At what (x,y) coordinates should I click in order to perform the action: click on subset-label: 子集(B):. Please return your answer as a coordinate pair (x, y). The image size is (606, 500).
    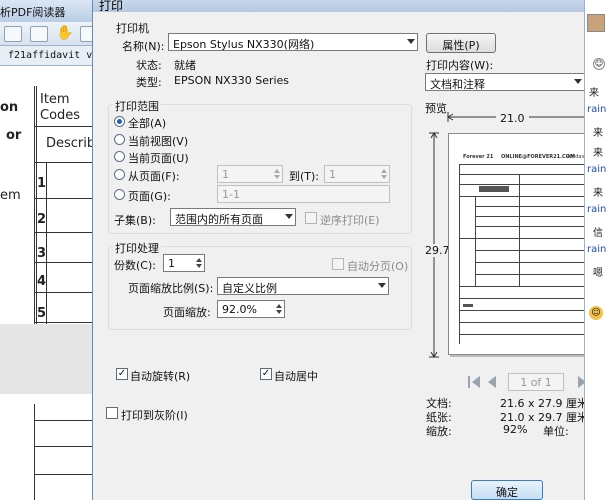
    Looking at the image, I should click on (135, 220).